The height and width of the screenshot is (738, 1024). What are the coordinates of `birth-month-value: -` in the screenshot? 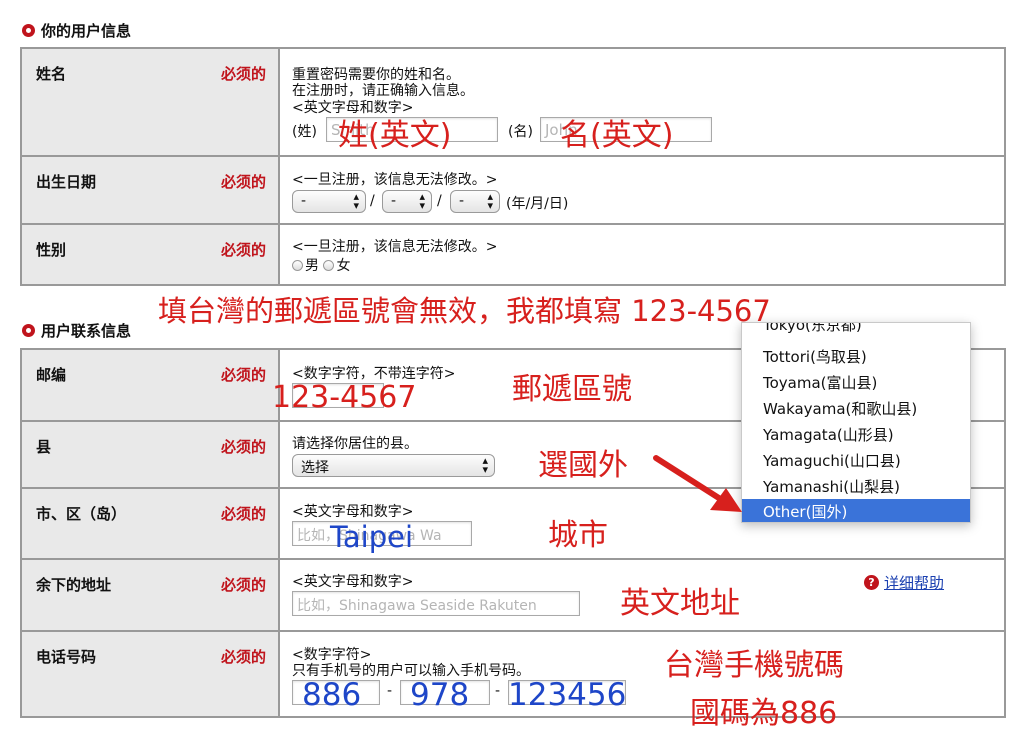 It's located at (394, 201).